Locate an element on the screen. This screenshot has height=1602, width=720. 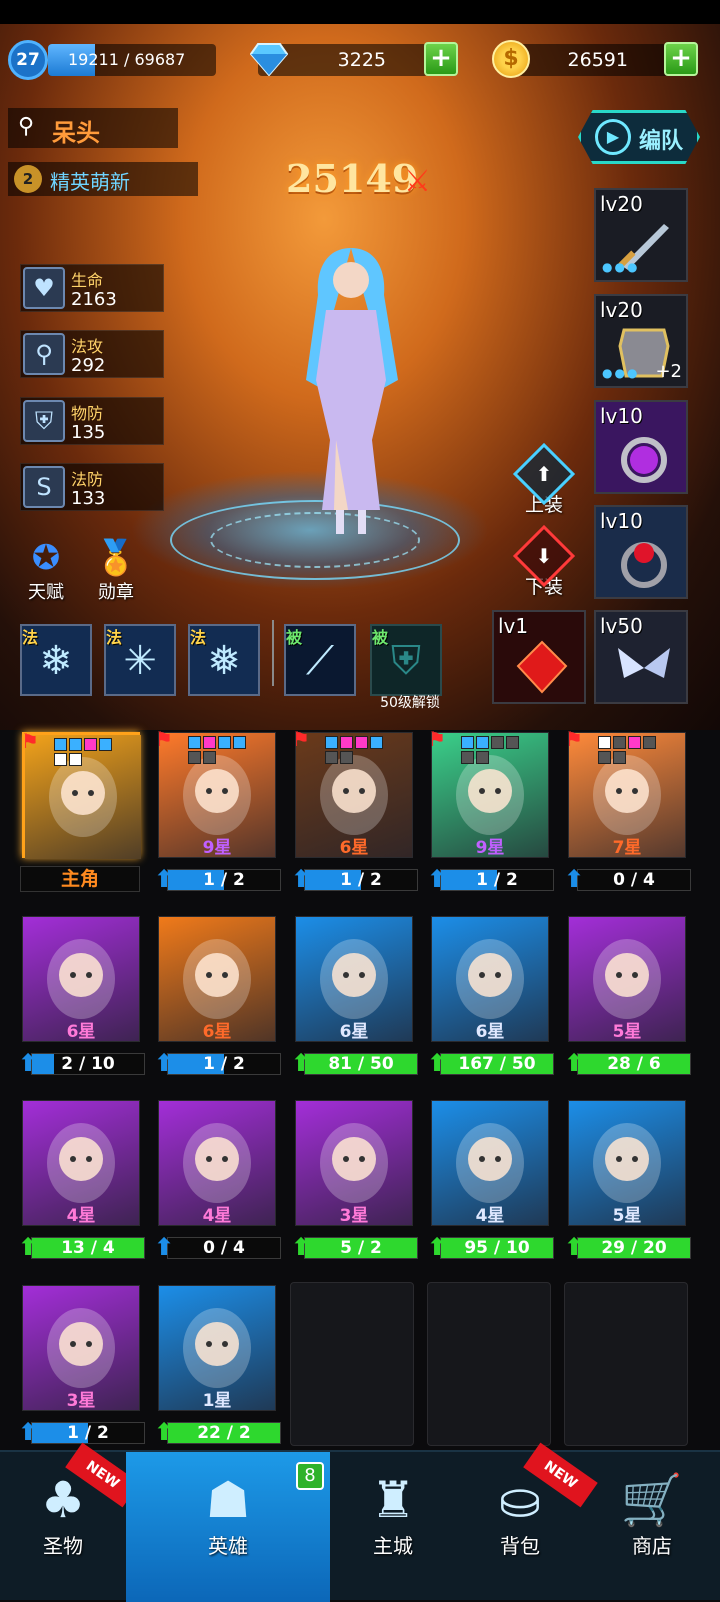
hero-card: 3星 1 / 2 ⬆ is located at coordinates (81, 1365).